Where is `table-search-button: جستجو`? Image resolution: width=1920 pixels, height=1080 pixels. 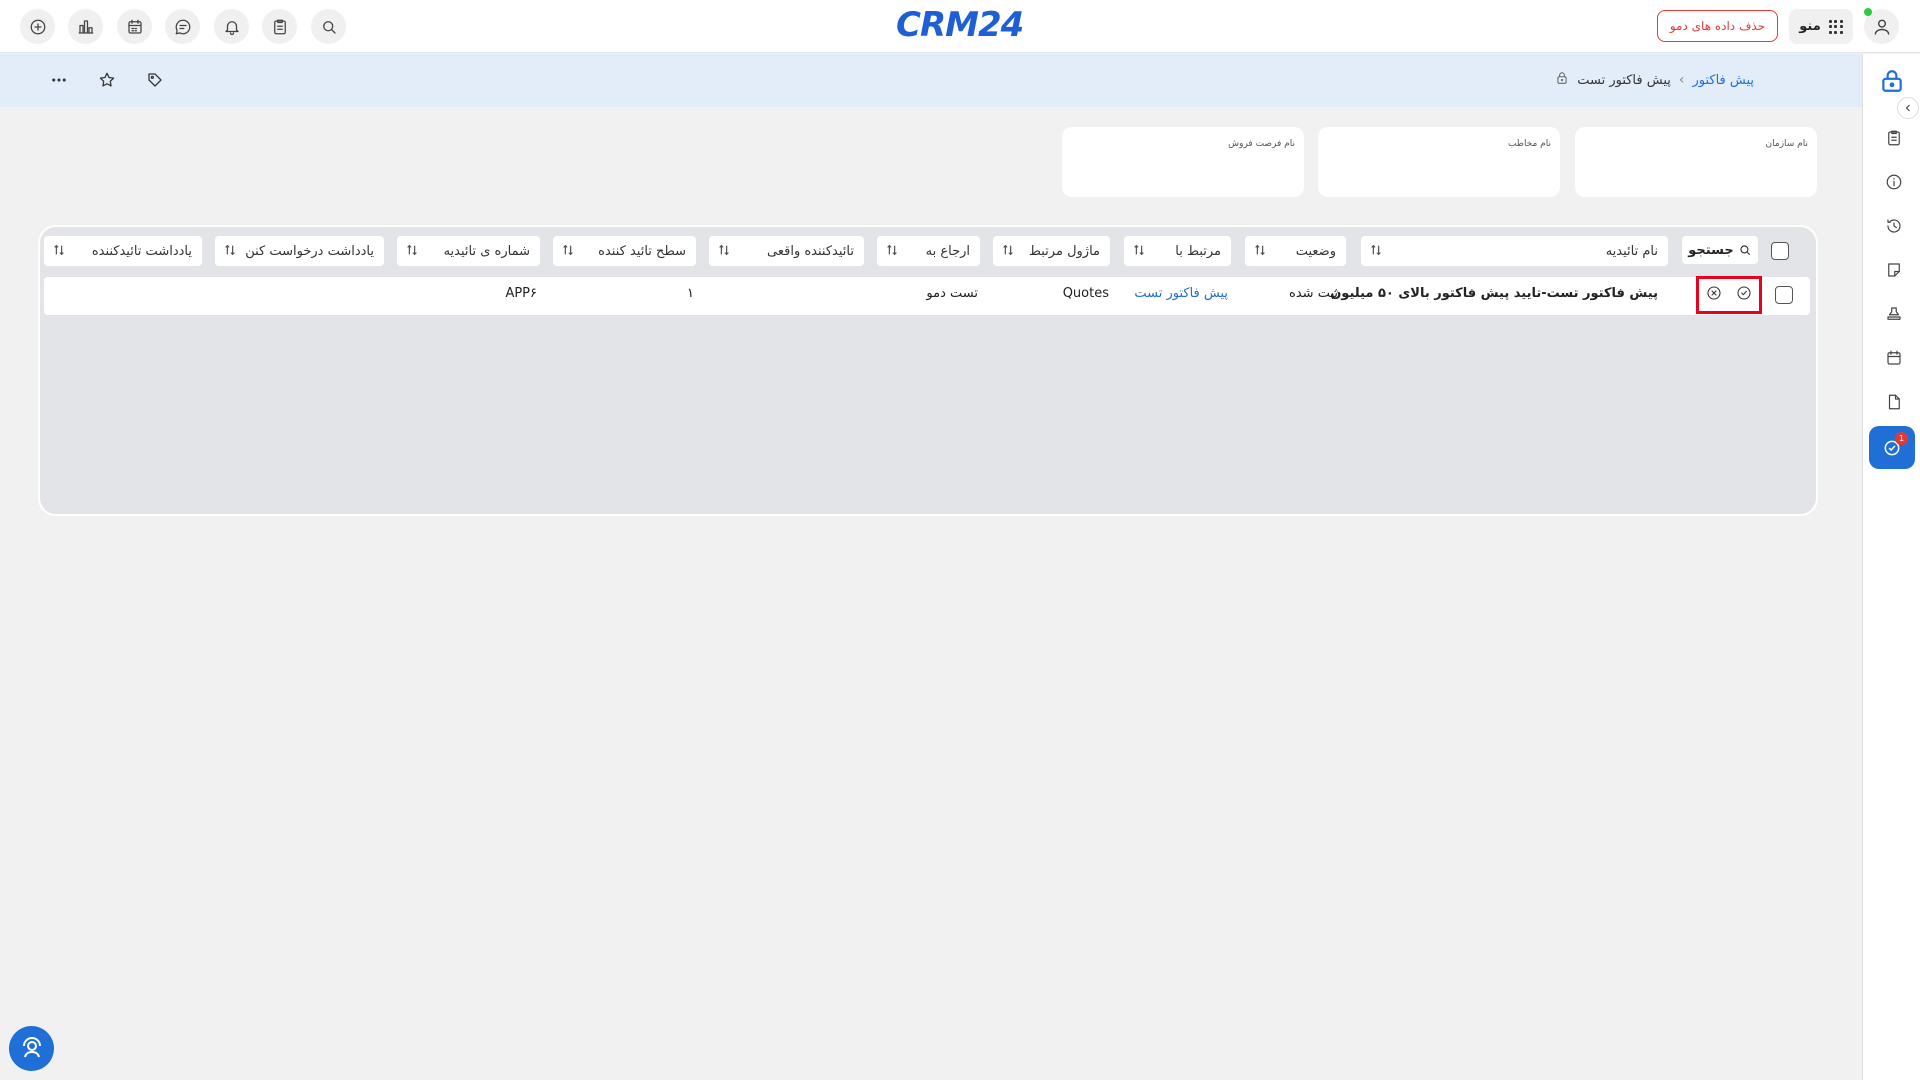
table-search-button: جستجو is located at coordinates (1720, 250).